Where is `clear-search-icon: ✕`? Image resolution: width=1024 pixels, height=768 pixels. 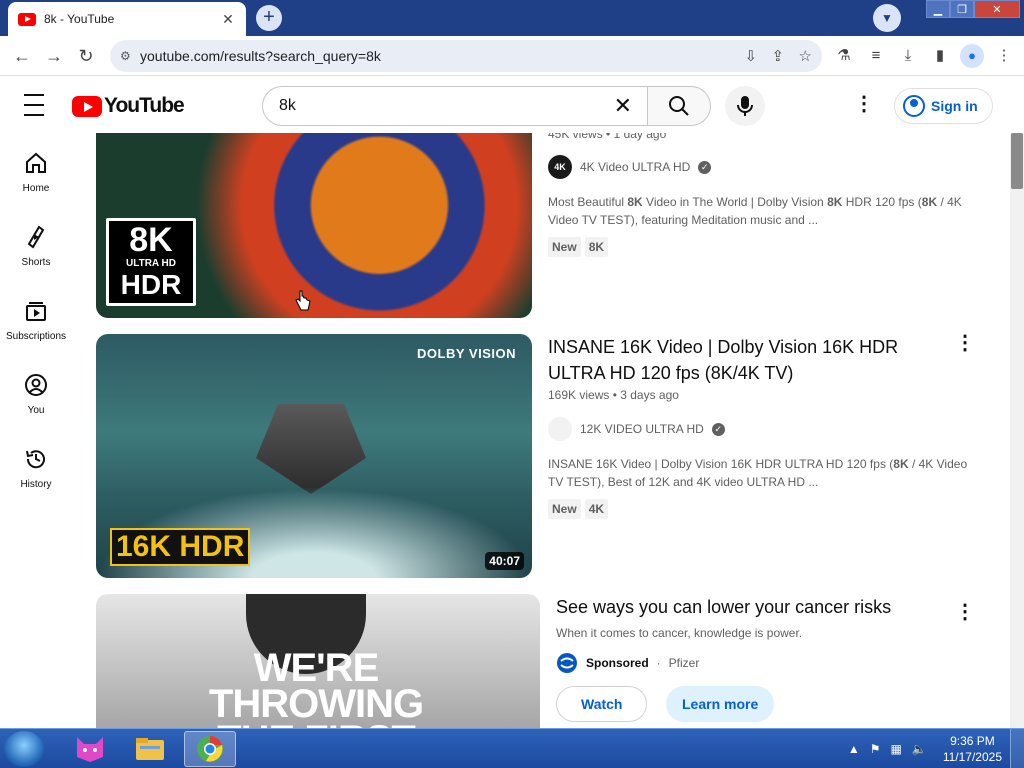
clear-search-icon: ✕ is located at coordinates (623, 106).